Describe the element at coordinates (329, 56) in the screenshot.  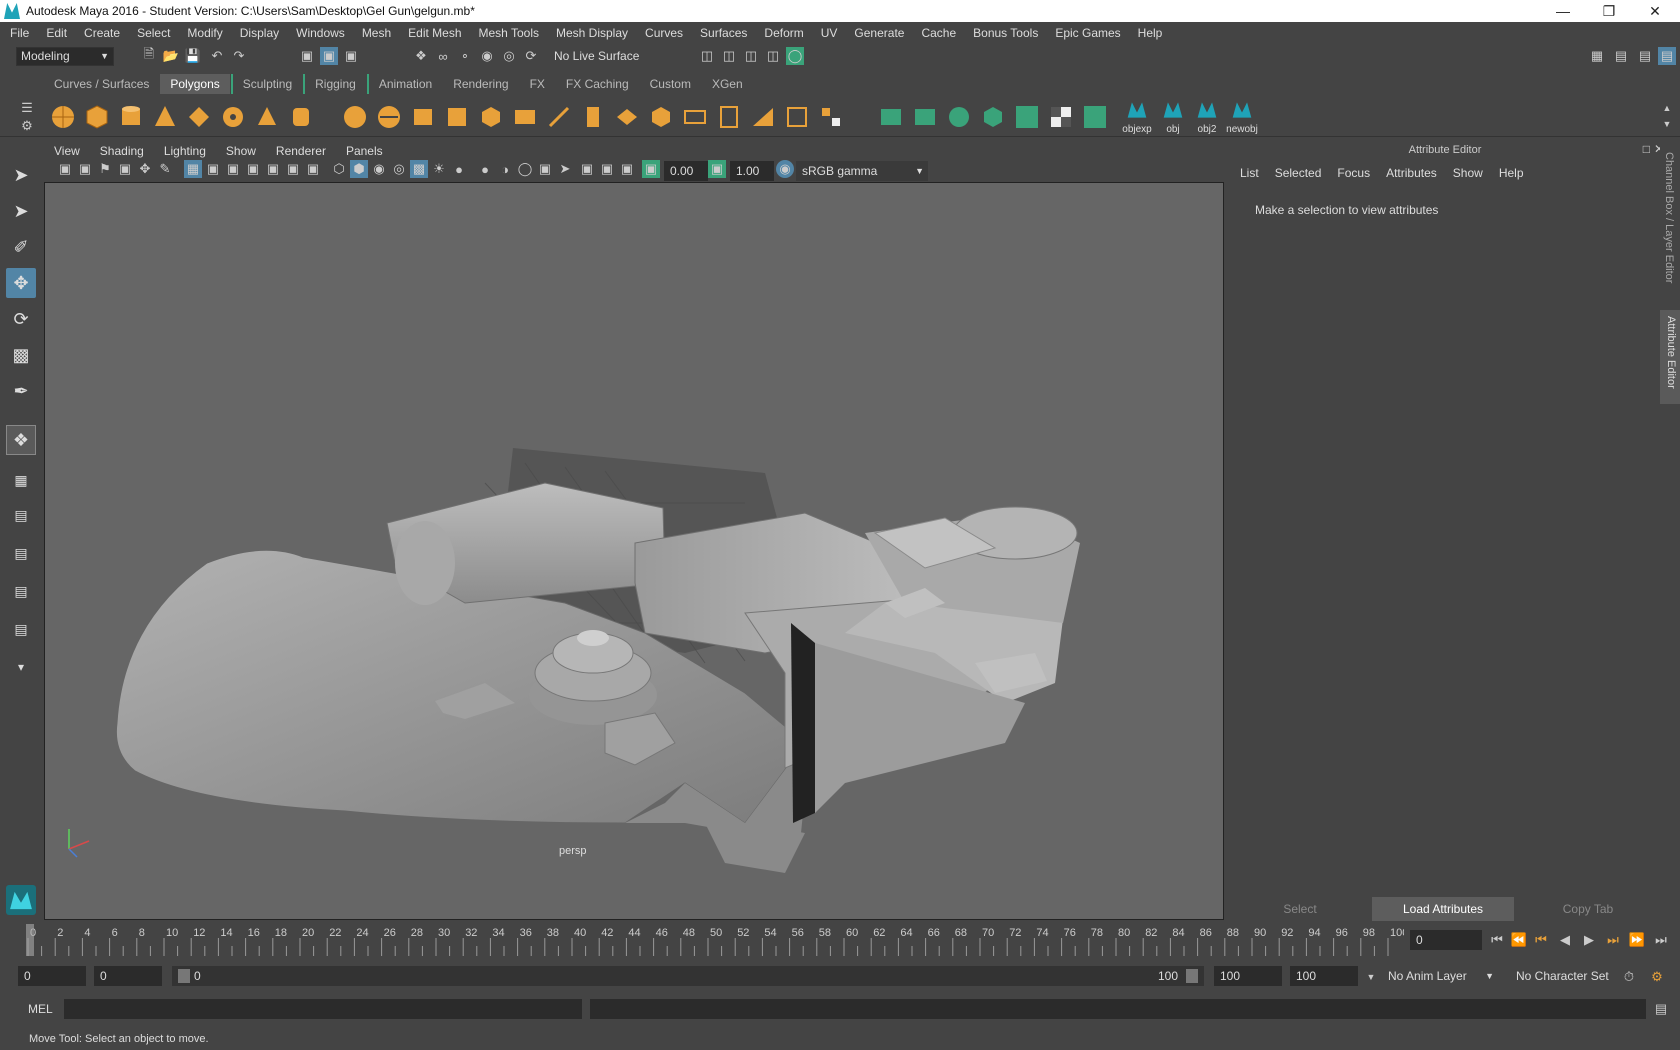
I see `select-object-icon: ▣` at that location.